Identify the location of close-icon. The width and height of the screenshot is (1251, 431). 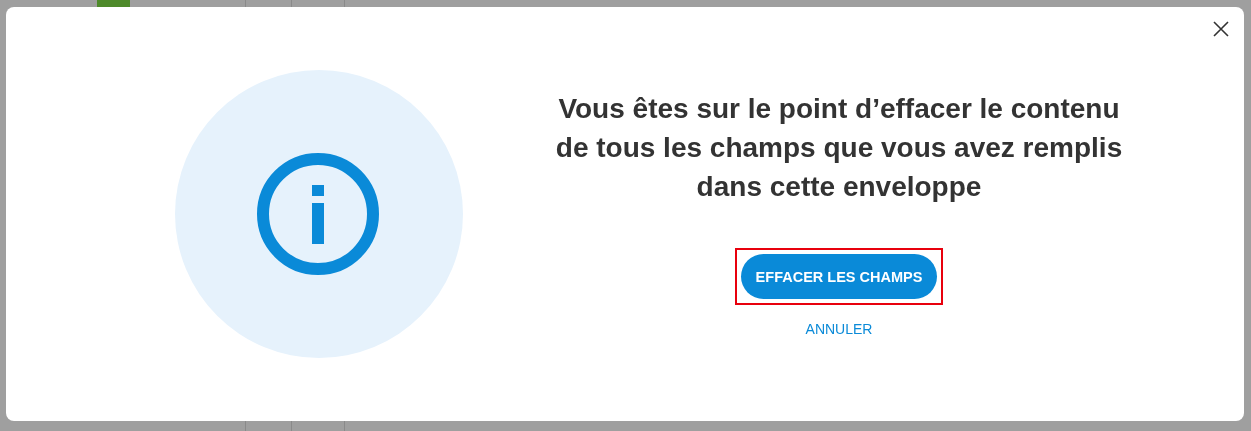
(1221, 29).